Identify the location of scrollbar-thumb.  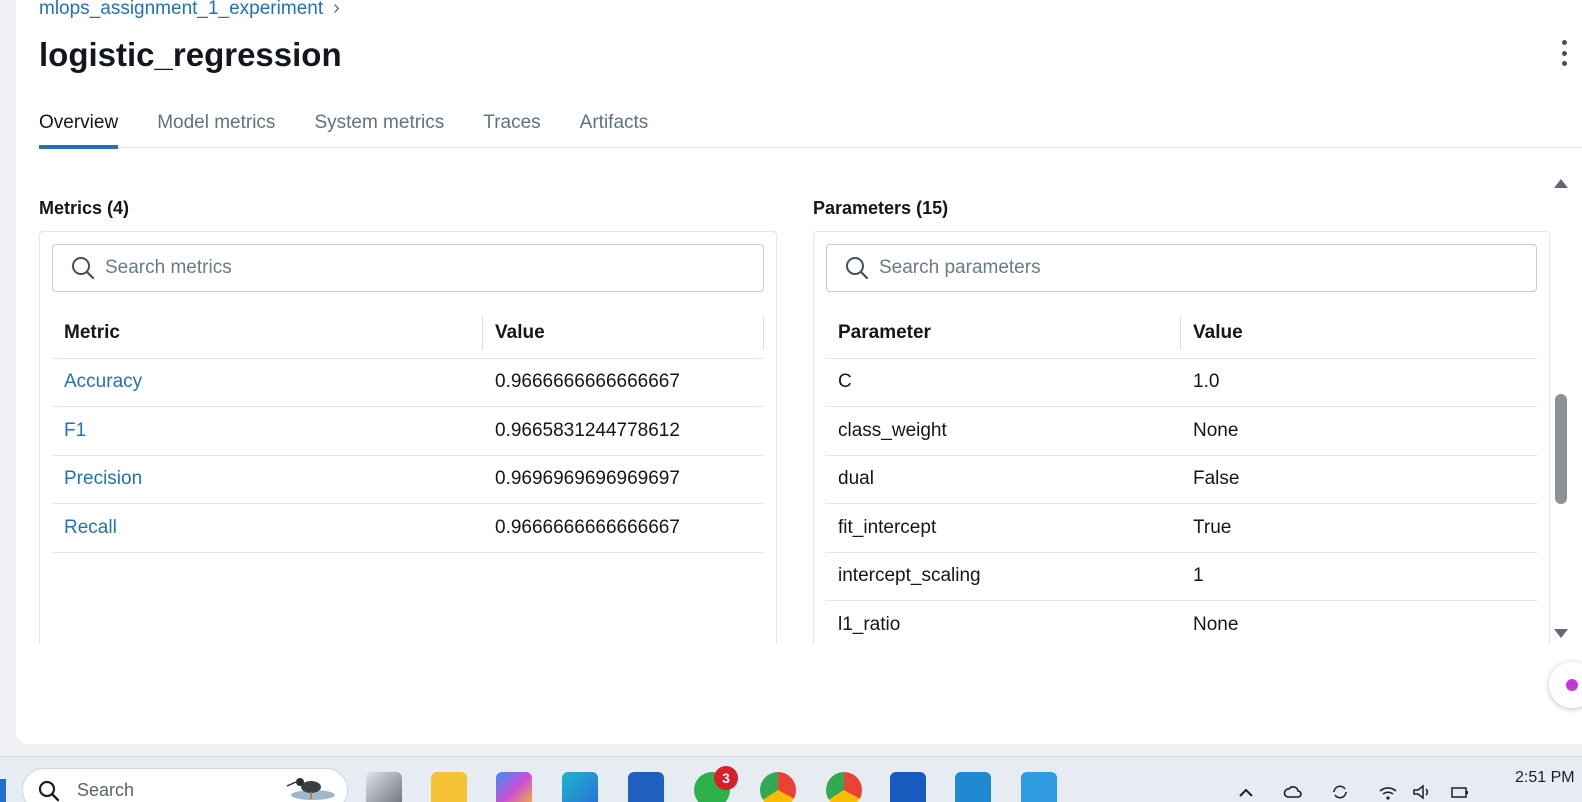
(1561, 449).